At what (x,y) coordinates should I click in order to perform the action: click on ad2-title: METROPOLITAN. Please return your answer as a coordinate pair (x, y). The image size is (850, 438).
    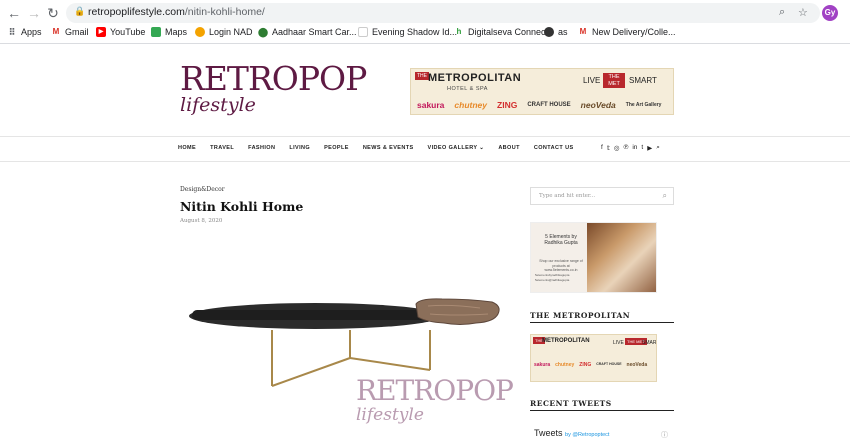
    Looking at the image, I should click on (566, 341).